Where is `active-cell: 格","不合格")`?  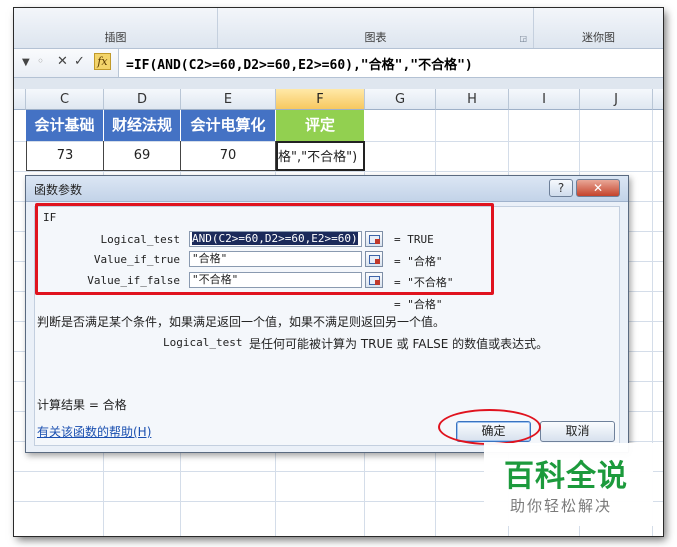
active-cell: 格","不合格") is located at coordinates (320, 156).